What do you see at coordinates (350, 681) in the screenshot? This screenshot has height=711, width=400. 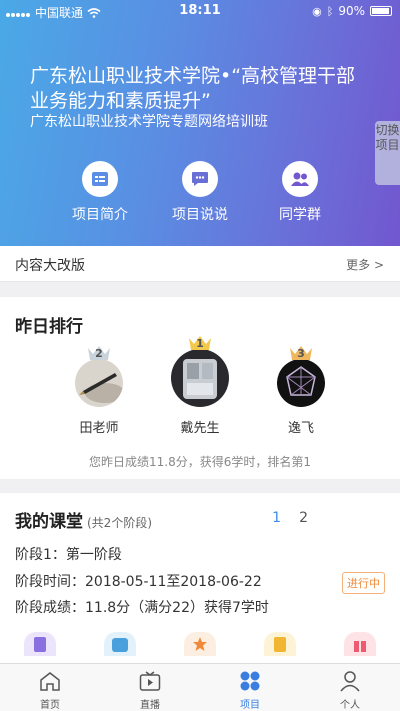 I see `person-icon` at bounding box center [350, 681].